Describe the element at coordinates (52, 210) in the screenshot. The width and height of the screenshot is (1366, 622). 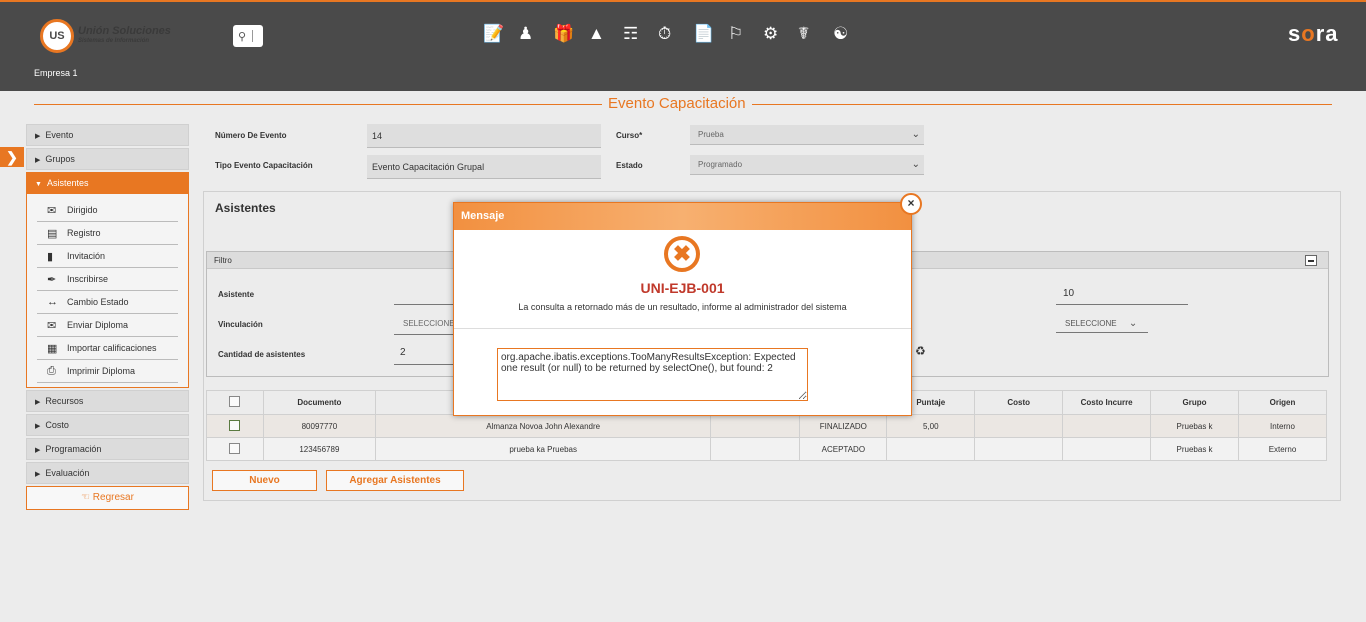
I see `mail-send-icon: ✉` at that location.